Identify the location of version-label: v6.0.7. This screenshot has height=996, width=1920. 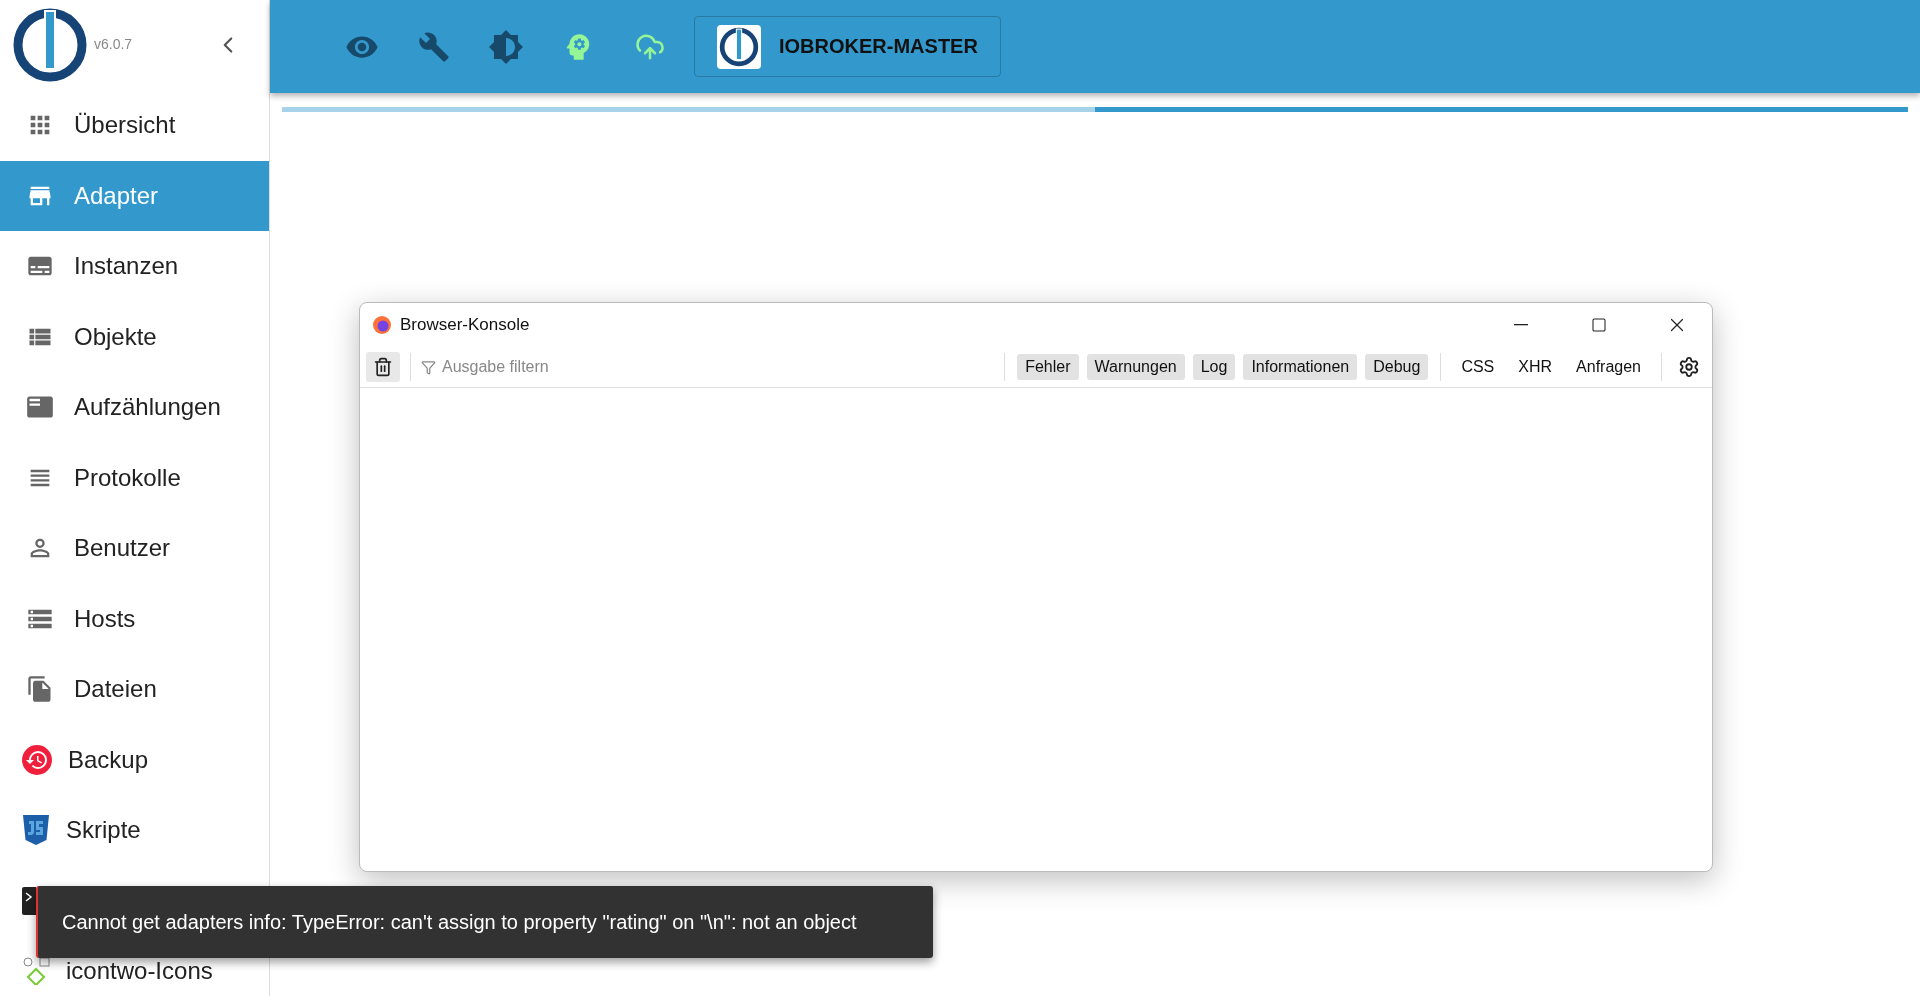
(114, 44).